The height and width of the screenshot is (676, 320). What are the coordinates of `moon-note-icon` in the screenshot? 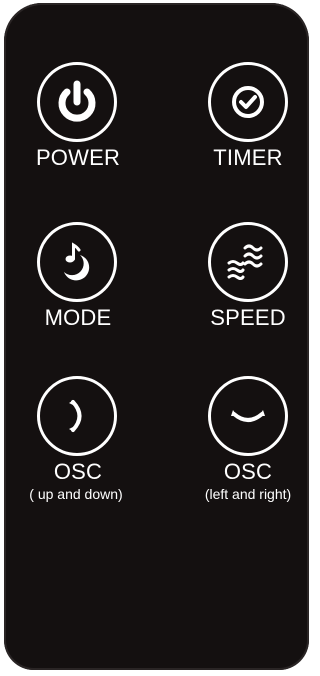 It's located at (77, 261).